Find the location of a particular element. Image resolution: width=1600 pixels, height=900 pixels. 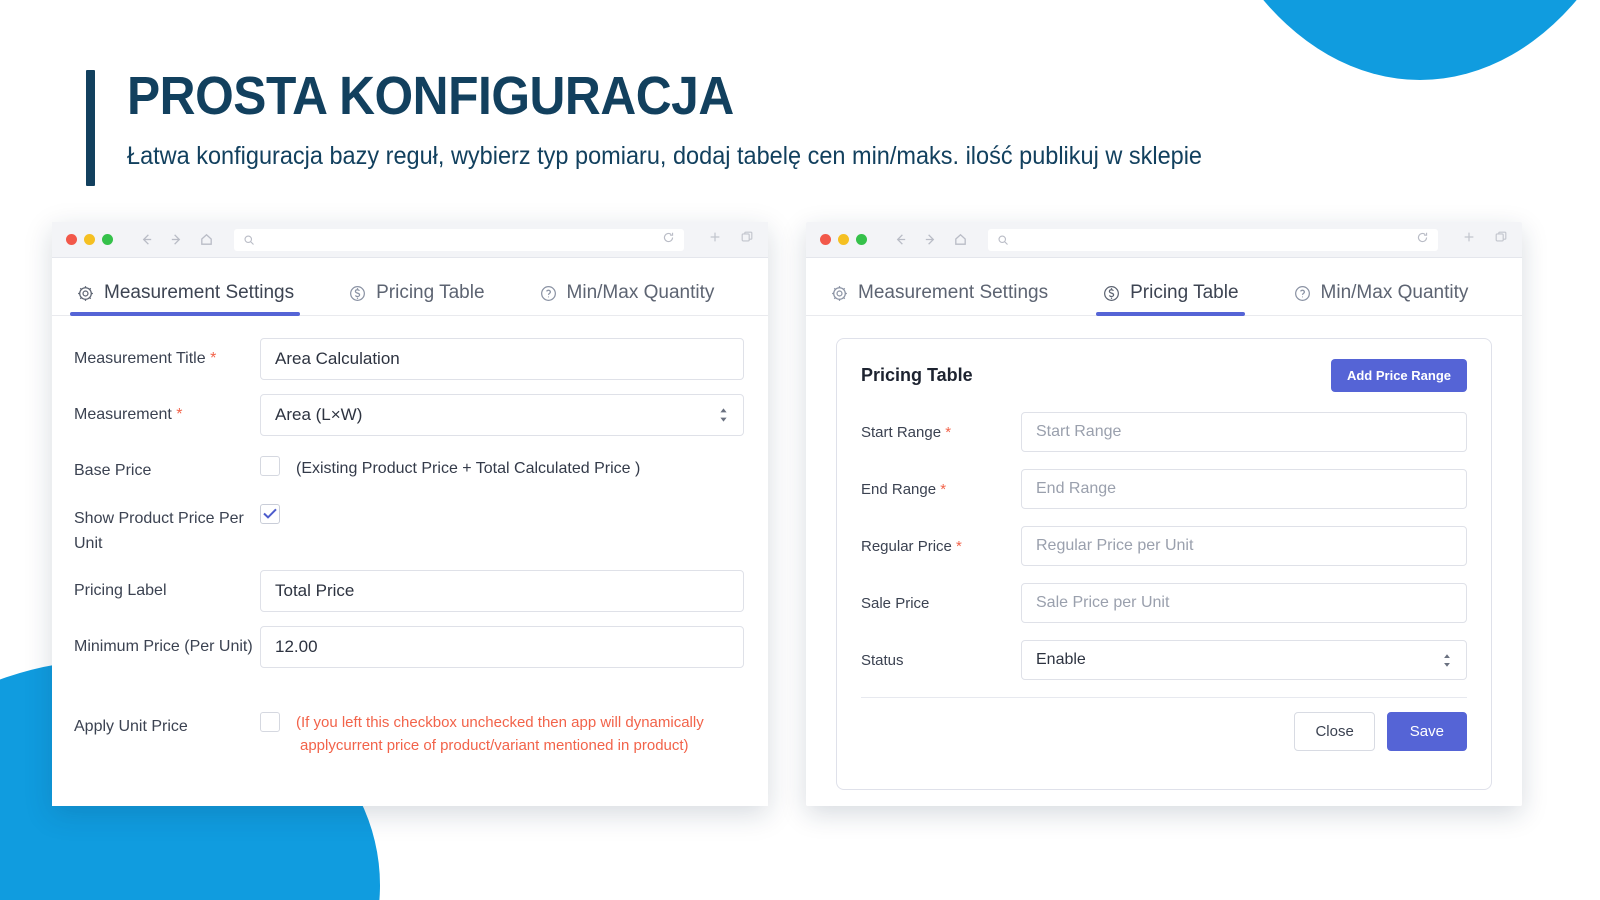

status-select-value: Enable is located at coordinates (1061, 659).